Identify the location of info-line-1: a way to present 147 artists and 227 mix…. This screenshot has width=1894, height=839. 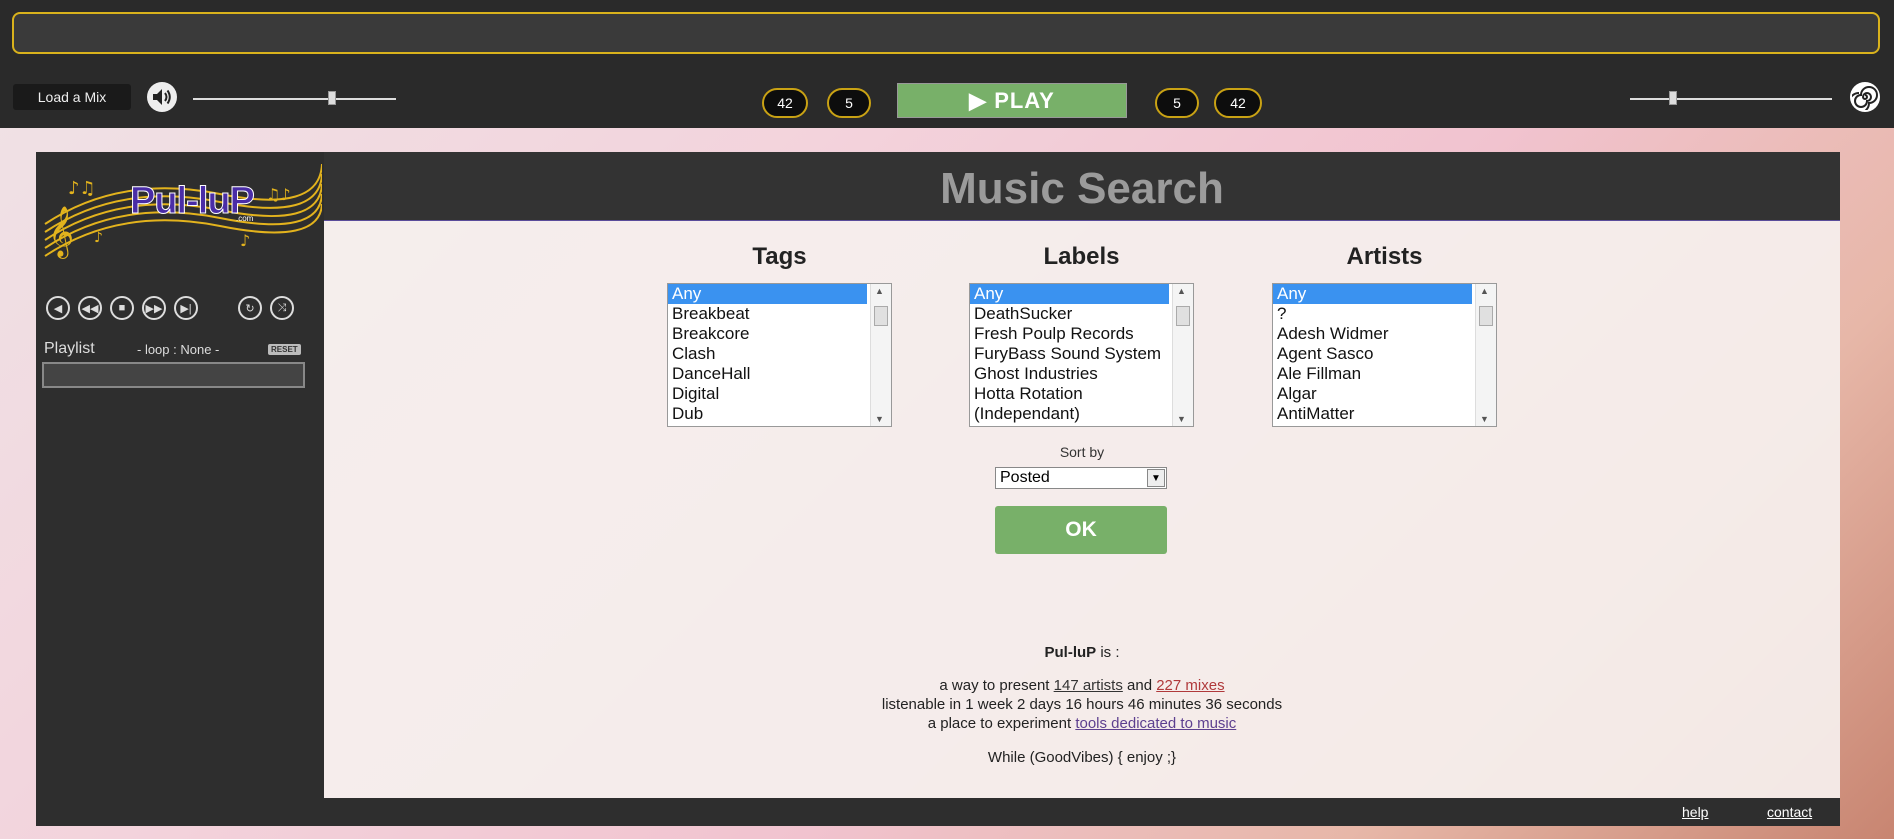
(1082, 685).